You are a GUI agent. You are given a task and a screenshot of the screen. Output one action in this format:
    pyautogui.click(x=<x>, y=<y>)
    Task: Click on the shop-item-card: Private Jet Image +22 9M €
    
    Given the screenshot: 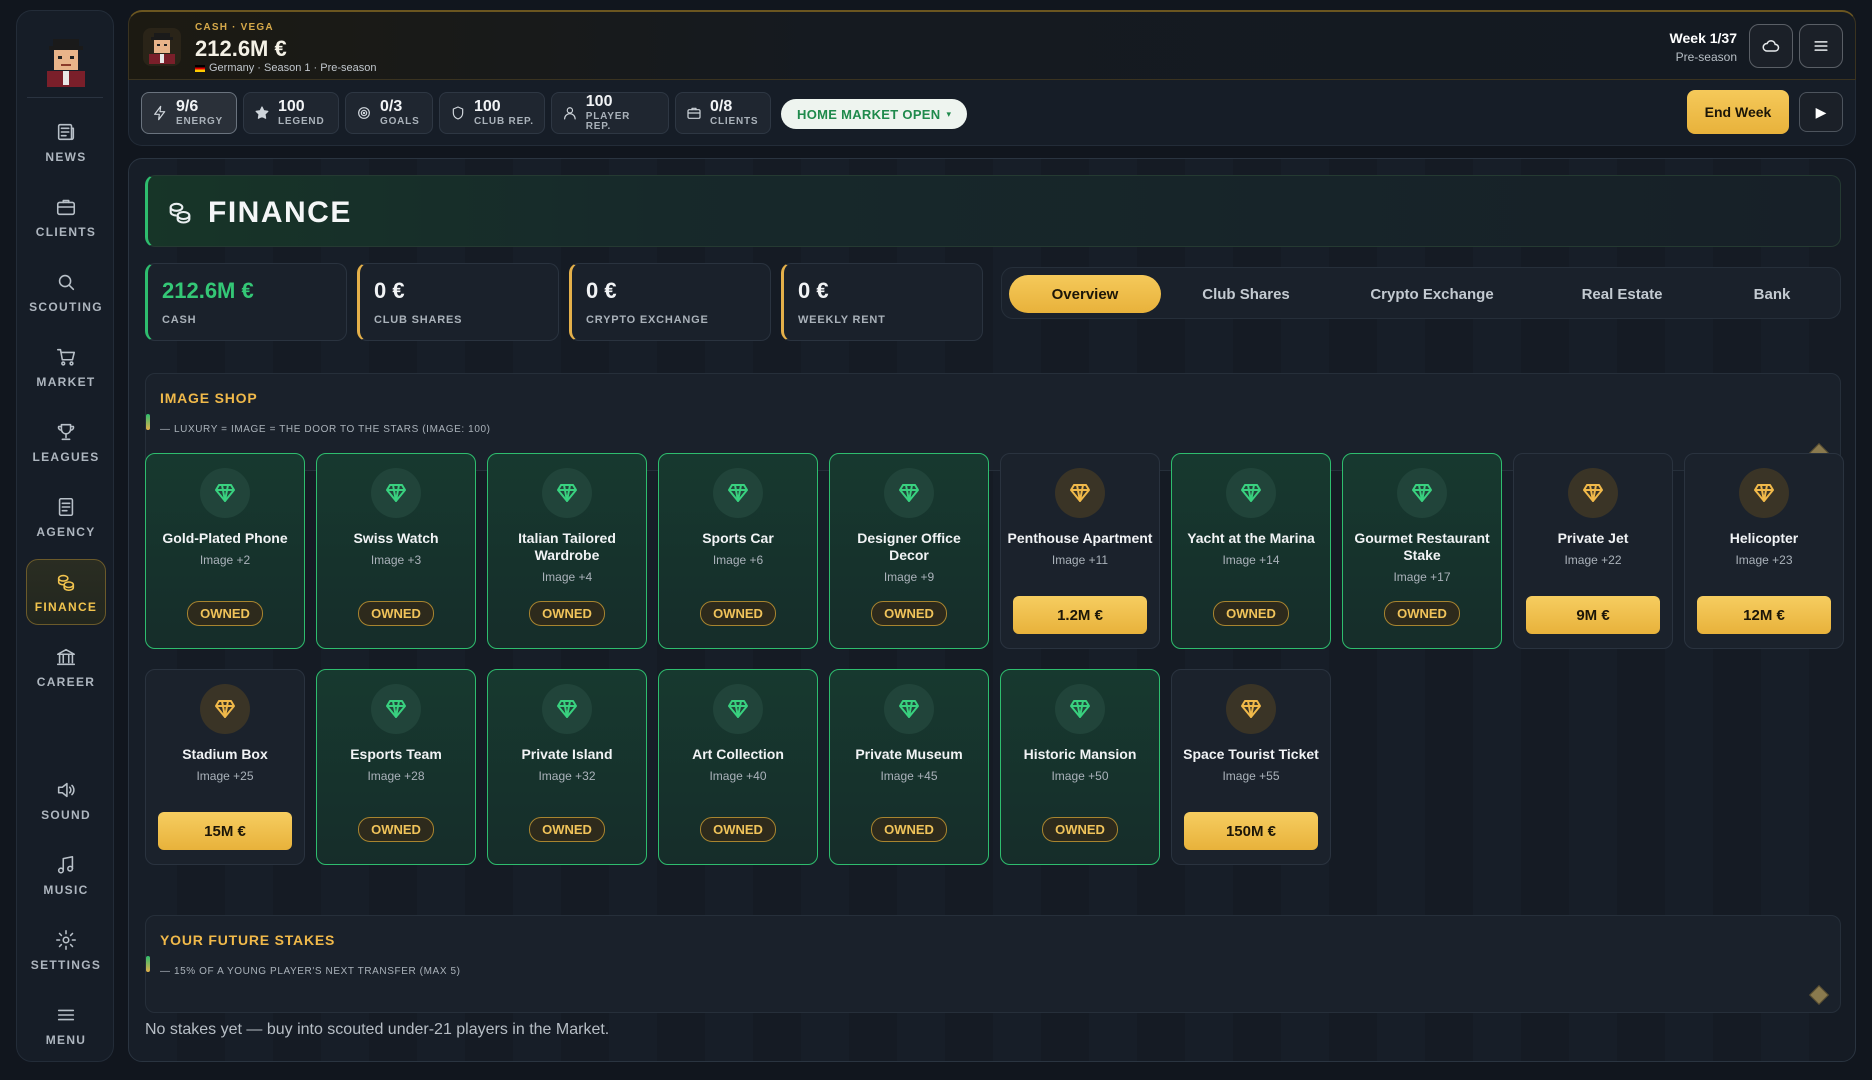 What is the action you would take?
    pyautogui.click(x=1593, y=551)
    